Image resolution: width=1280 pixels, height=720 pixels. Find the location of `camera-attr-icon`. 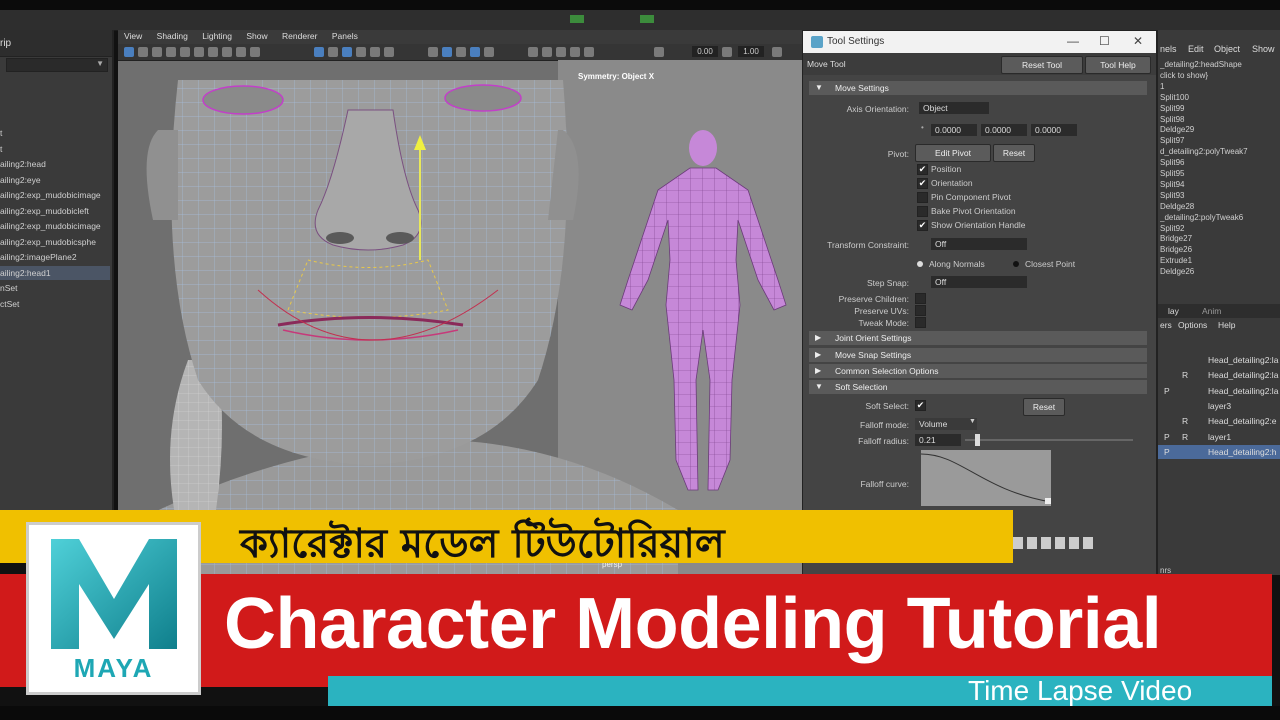

camera-attr-icon is located at coordinates (143, 52).